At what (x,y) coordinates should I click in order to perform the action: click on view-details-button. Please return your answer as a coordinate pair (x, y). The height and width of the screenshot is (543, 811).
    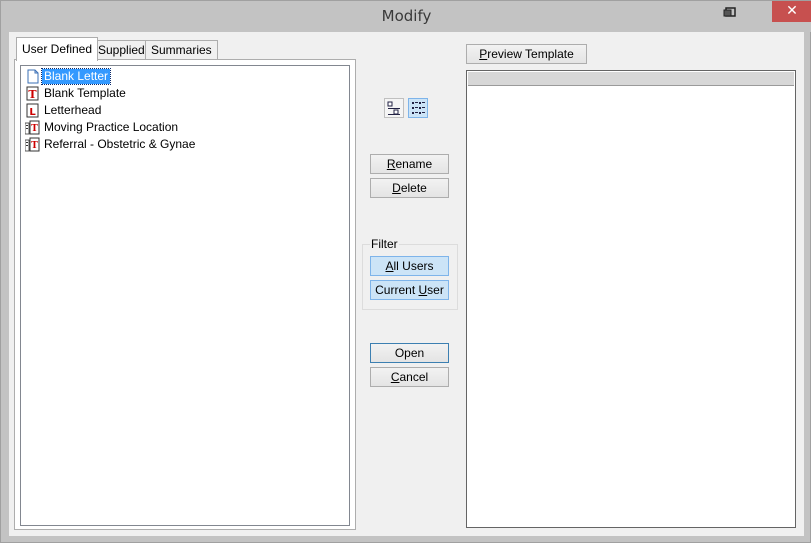
    Looking at the image, I should click on (418, 108).